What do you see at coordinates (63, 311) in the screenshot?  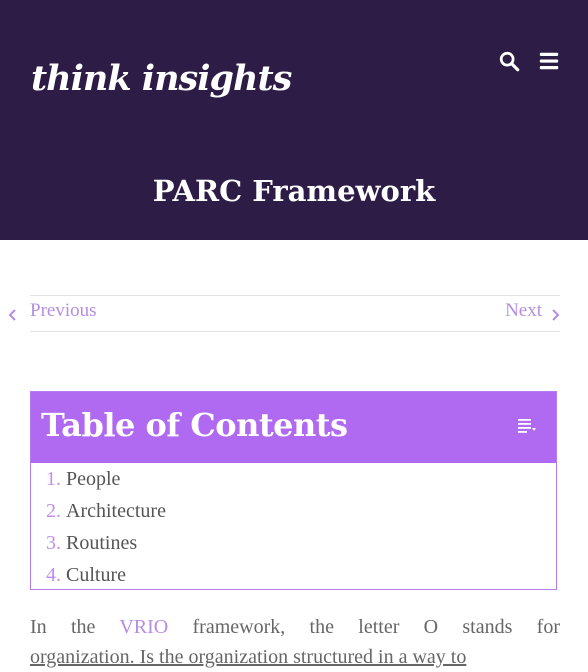 I see `previous-link: Previous` at bounding box center [63, 311].